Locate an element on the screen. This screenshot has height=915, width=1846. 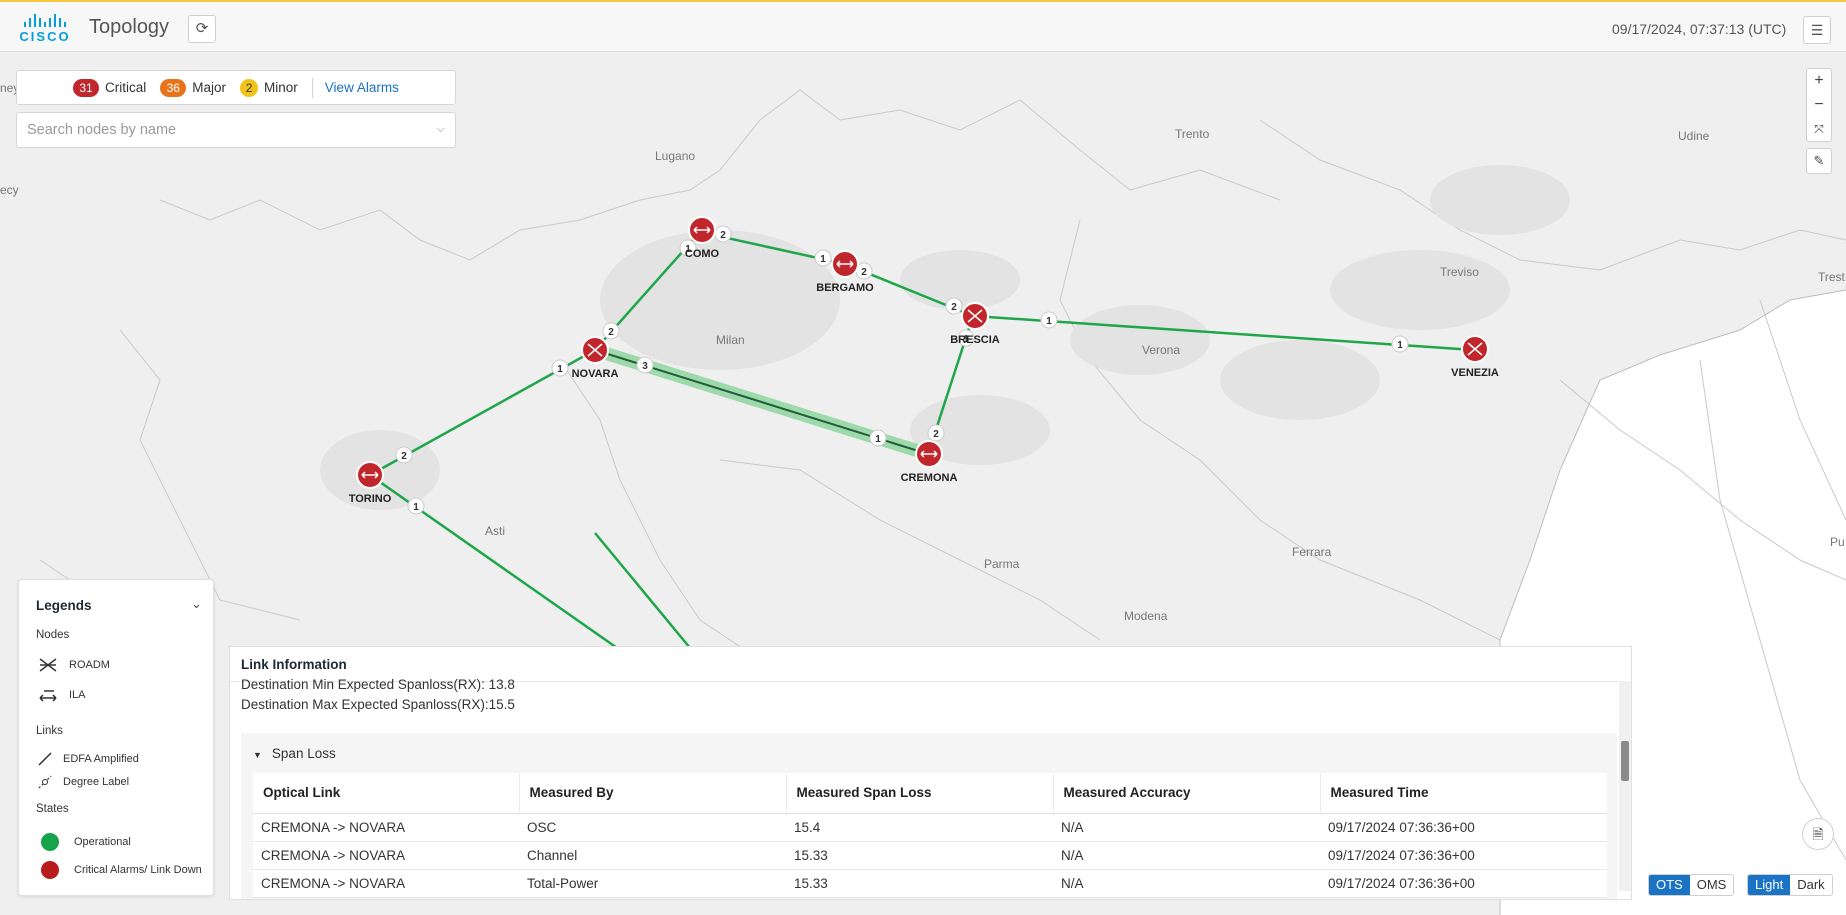
place-label: Trest is located at coordinates (1832, 277).